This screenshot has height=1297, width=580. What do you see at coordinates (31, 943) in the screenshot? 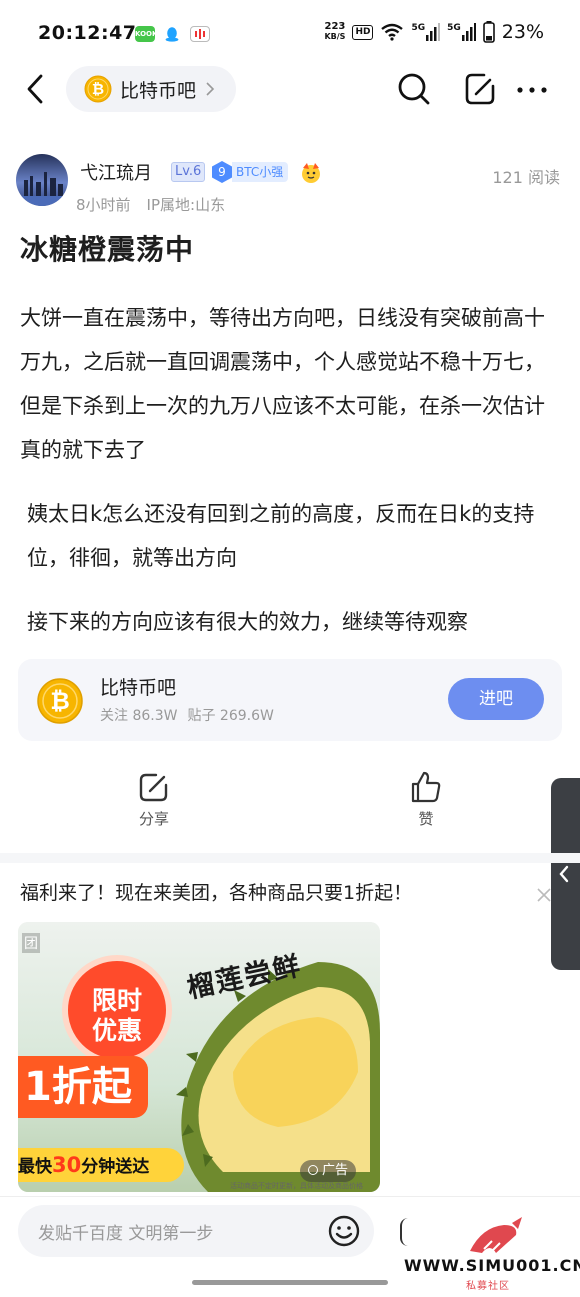
I see `ad-brand-label: 团` at bounding box center [31, 943].